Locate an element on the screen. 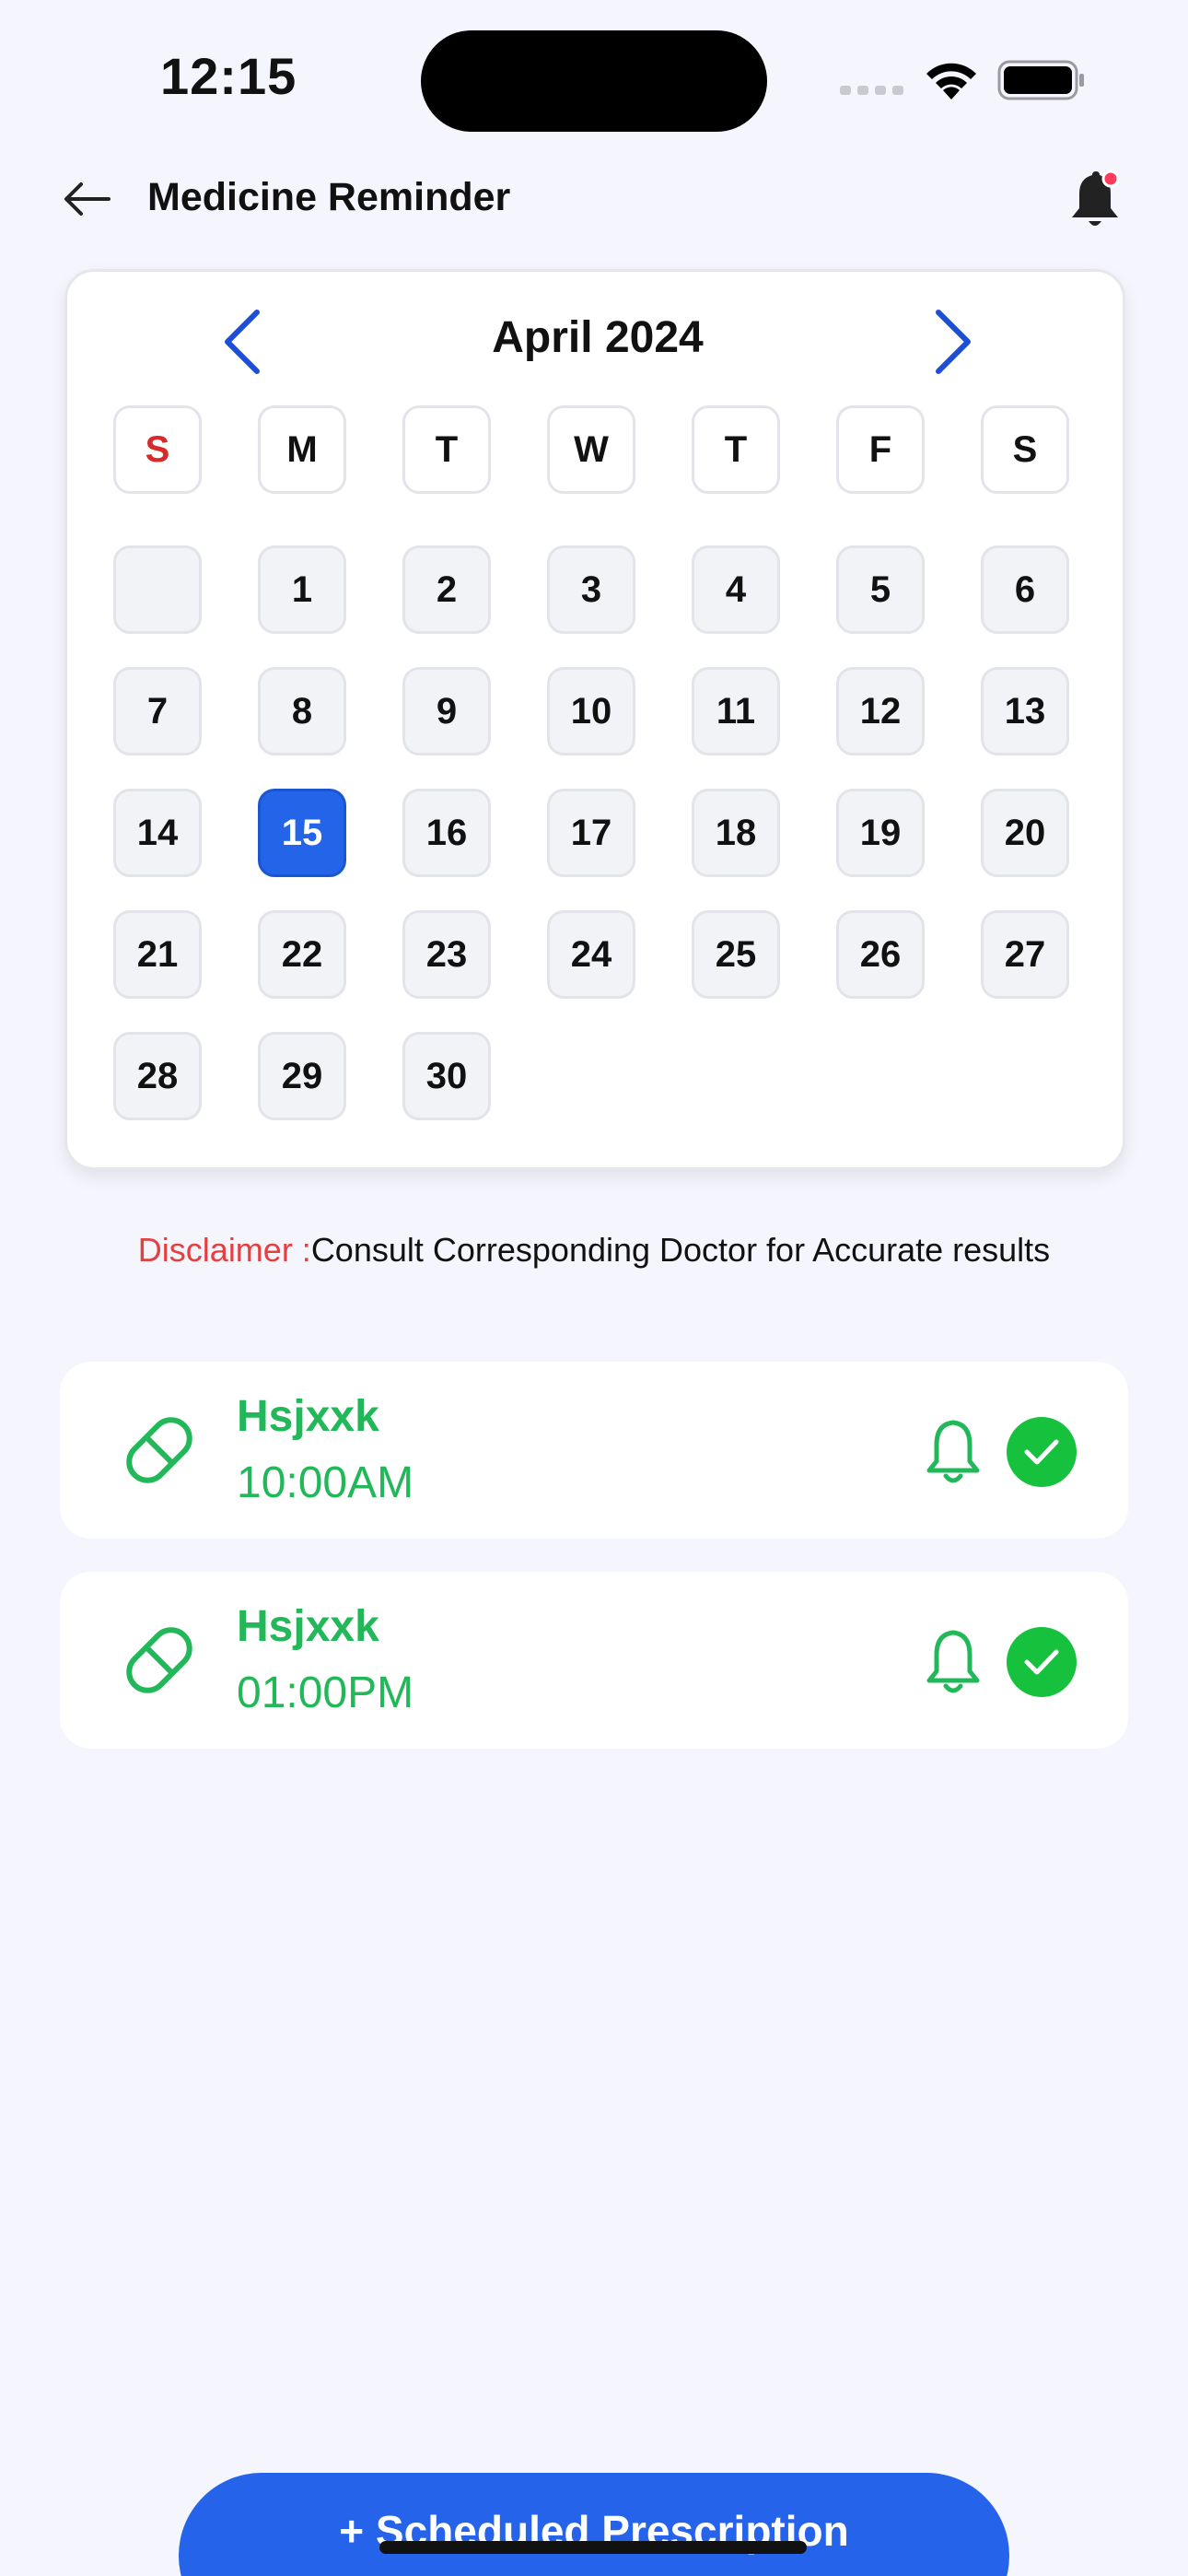  calendar-day: 2 is located at coordinates (446, 589).